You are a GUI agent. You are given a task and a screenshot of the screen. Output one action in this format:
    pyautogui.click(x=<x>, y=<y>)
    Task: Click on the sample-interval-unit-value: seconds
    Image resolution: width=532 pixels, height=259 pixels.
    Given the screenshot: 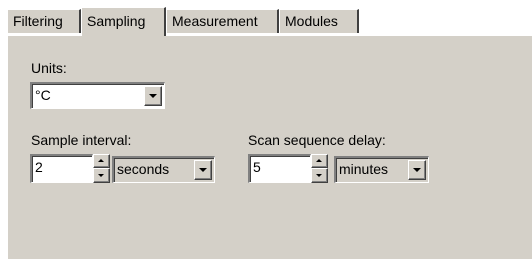 What is the action you would take?
    pyautogui.click(x=143, y=169)
    